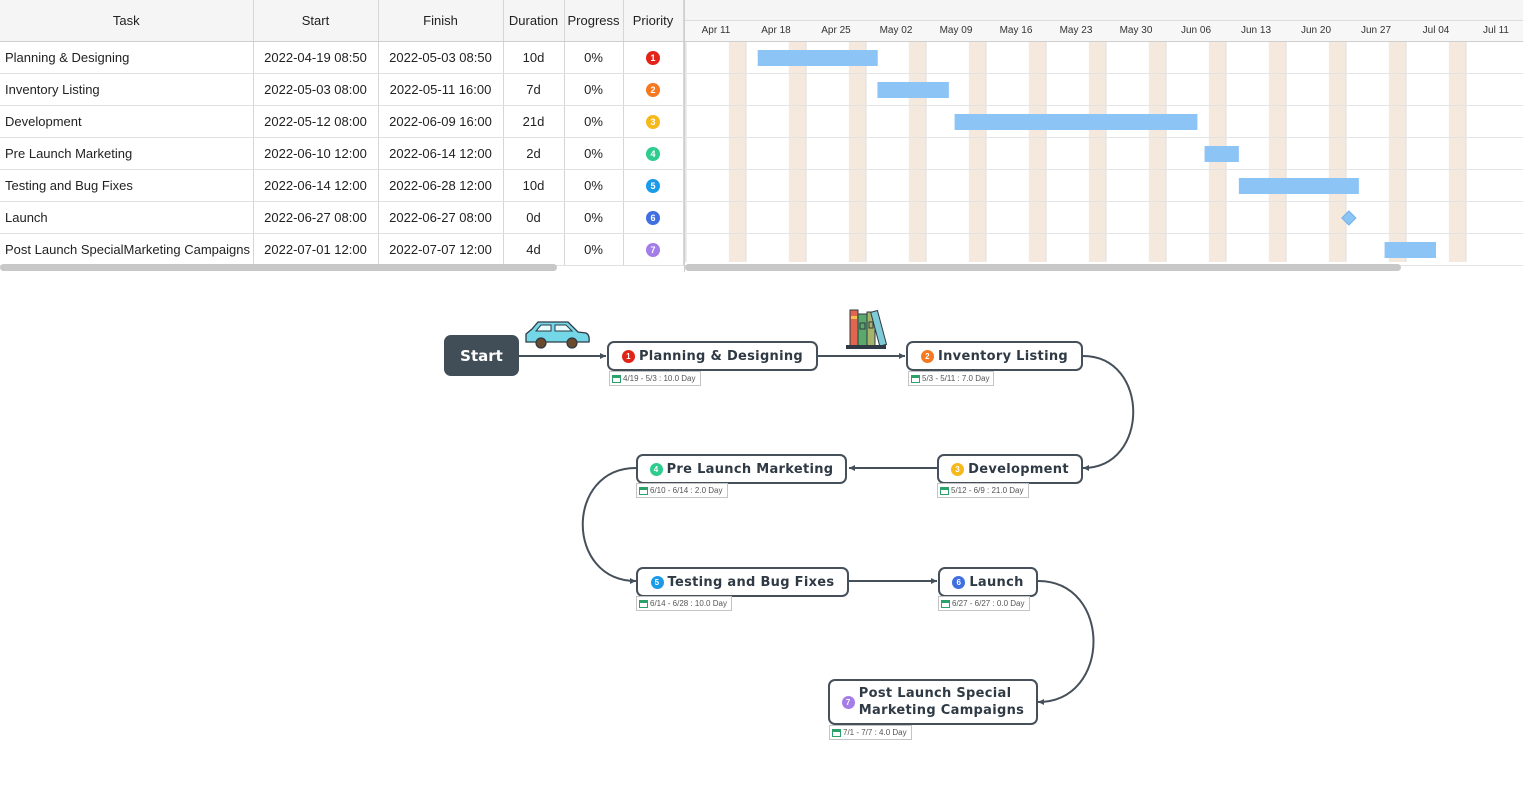 Image resolution: width=1523 pixels, height=800 pixels. What do you see at coordinates (659, 378) in the screenshot?
I see `flow-node-date-text: 4/19 - 5/3 : 10.0 Day` at bounding box center [659, 378].